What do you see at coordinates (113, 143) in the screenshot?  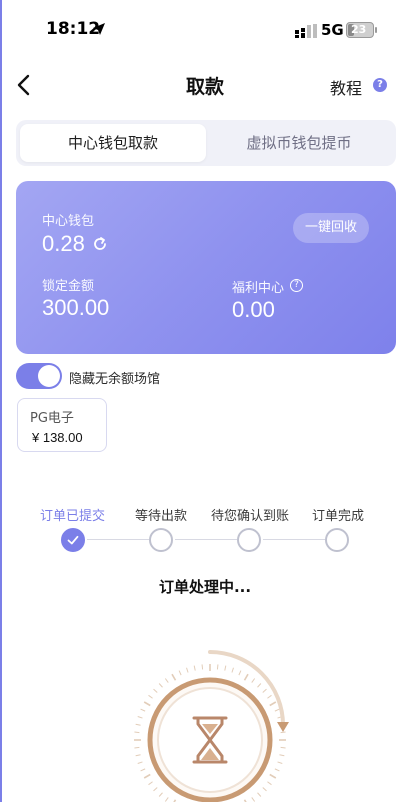 I see `tab-center-wallet: 中心钱包取款` at bounding box center [113, 143].